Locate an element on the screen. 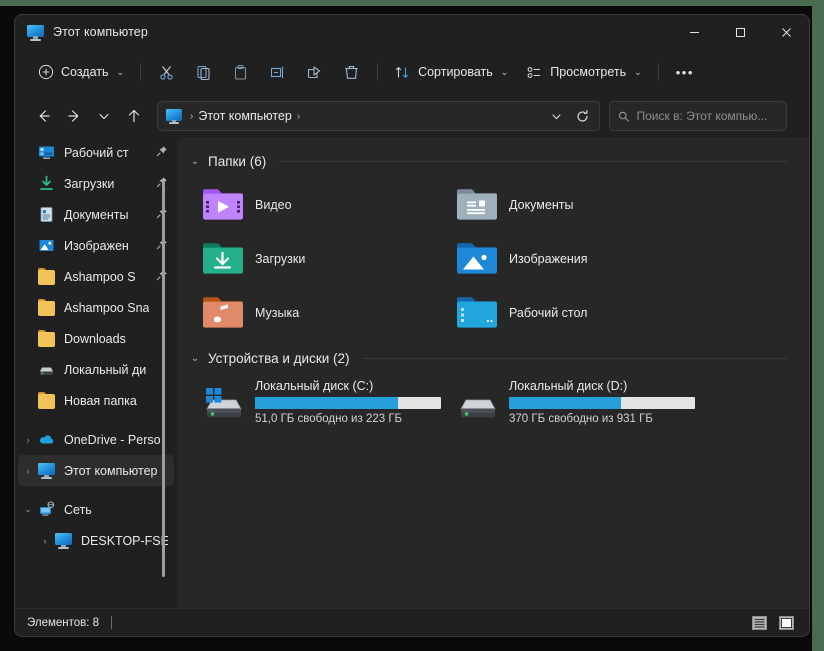 The image size is (824, 651). large-icons-view-icon is located at coordinates (786, 622).